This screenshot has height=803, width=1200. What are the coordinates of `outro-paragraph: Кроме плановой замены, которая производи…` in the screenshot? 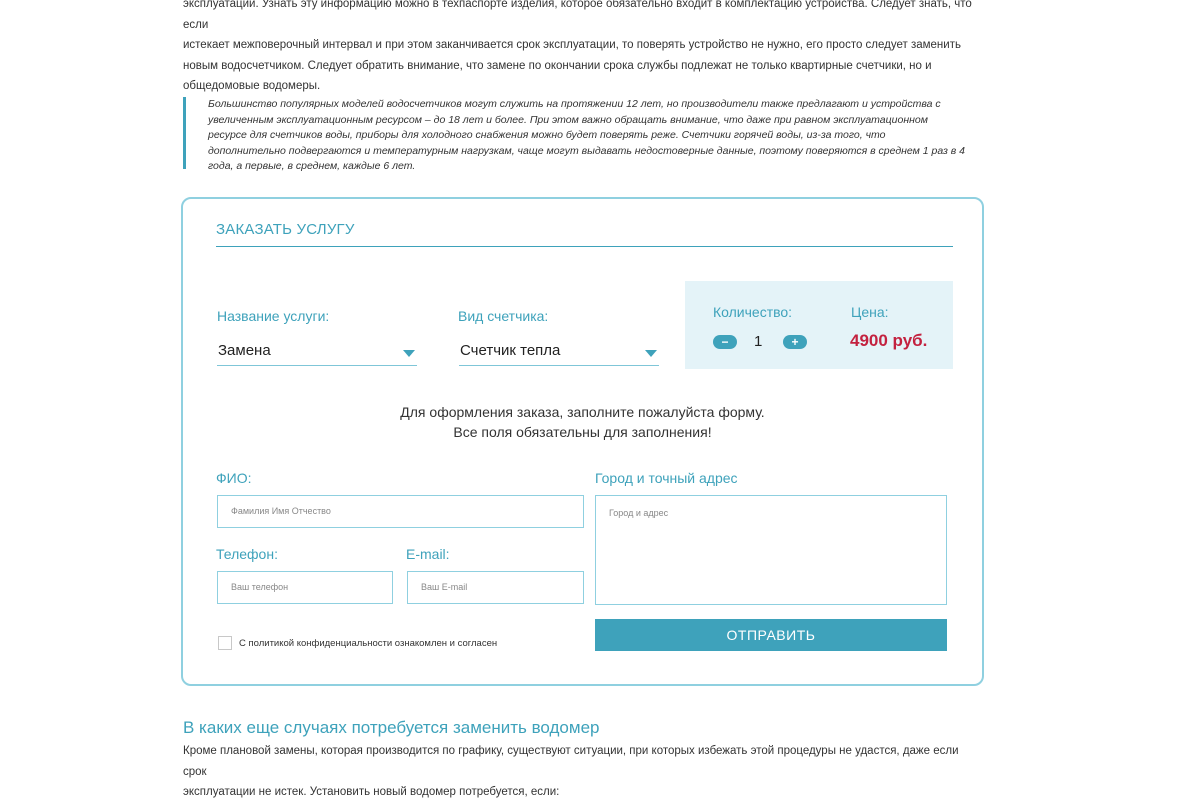 It's located at (583, 772).